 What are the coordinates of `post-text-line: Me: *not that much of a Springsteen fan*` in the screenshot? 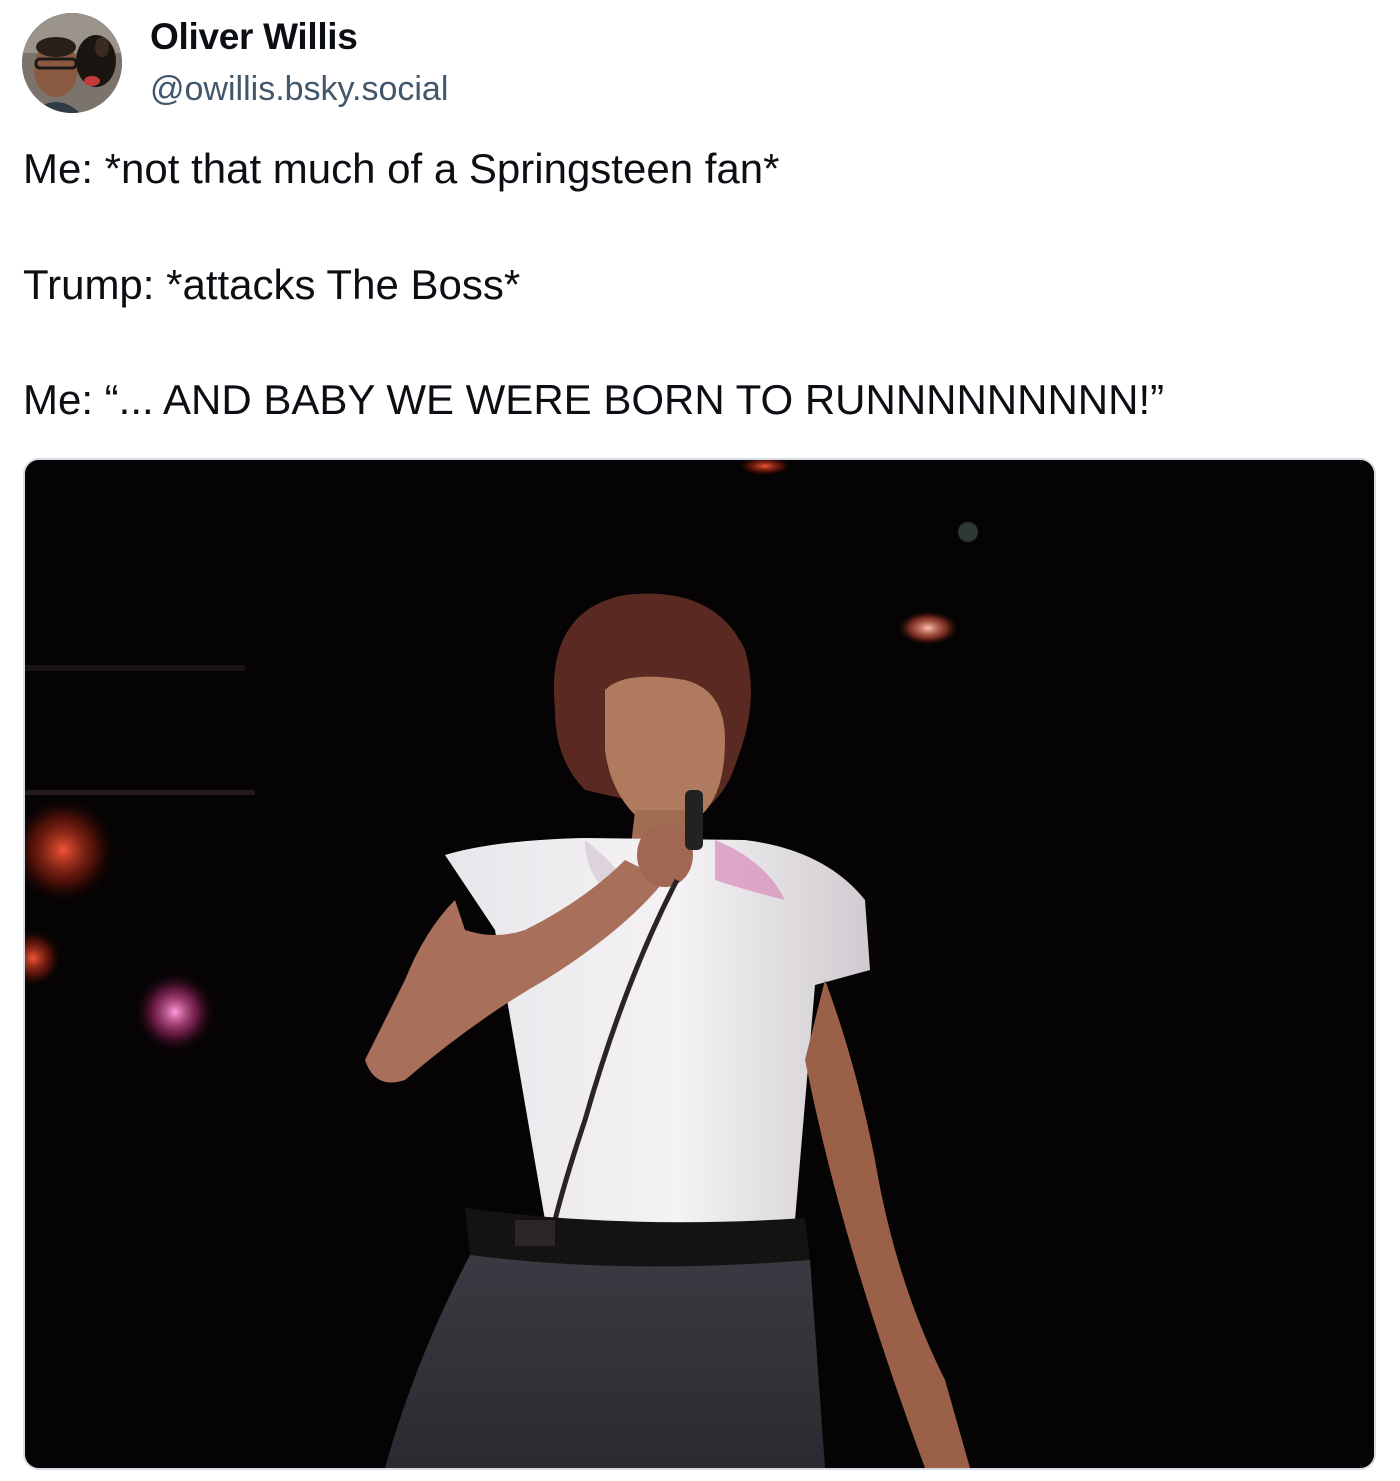 It's located at (401, 168).